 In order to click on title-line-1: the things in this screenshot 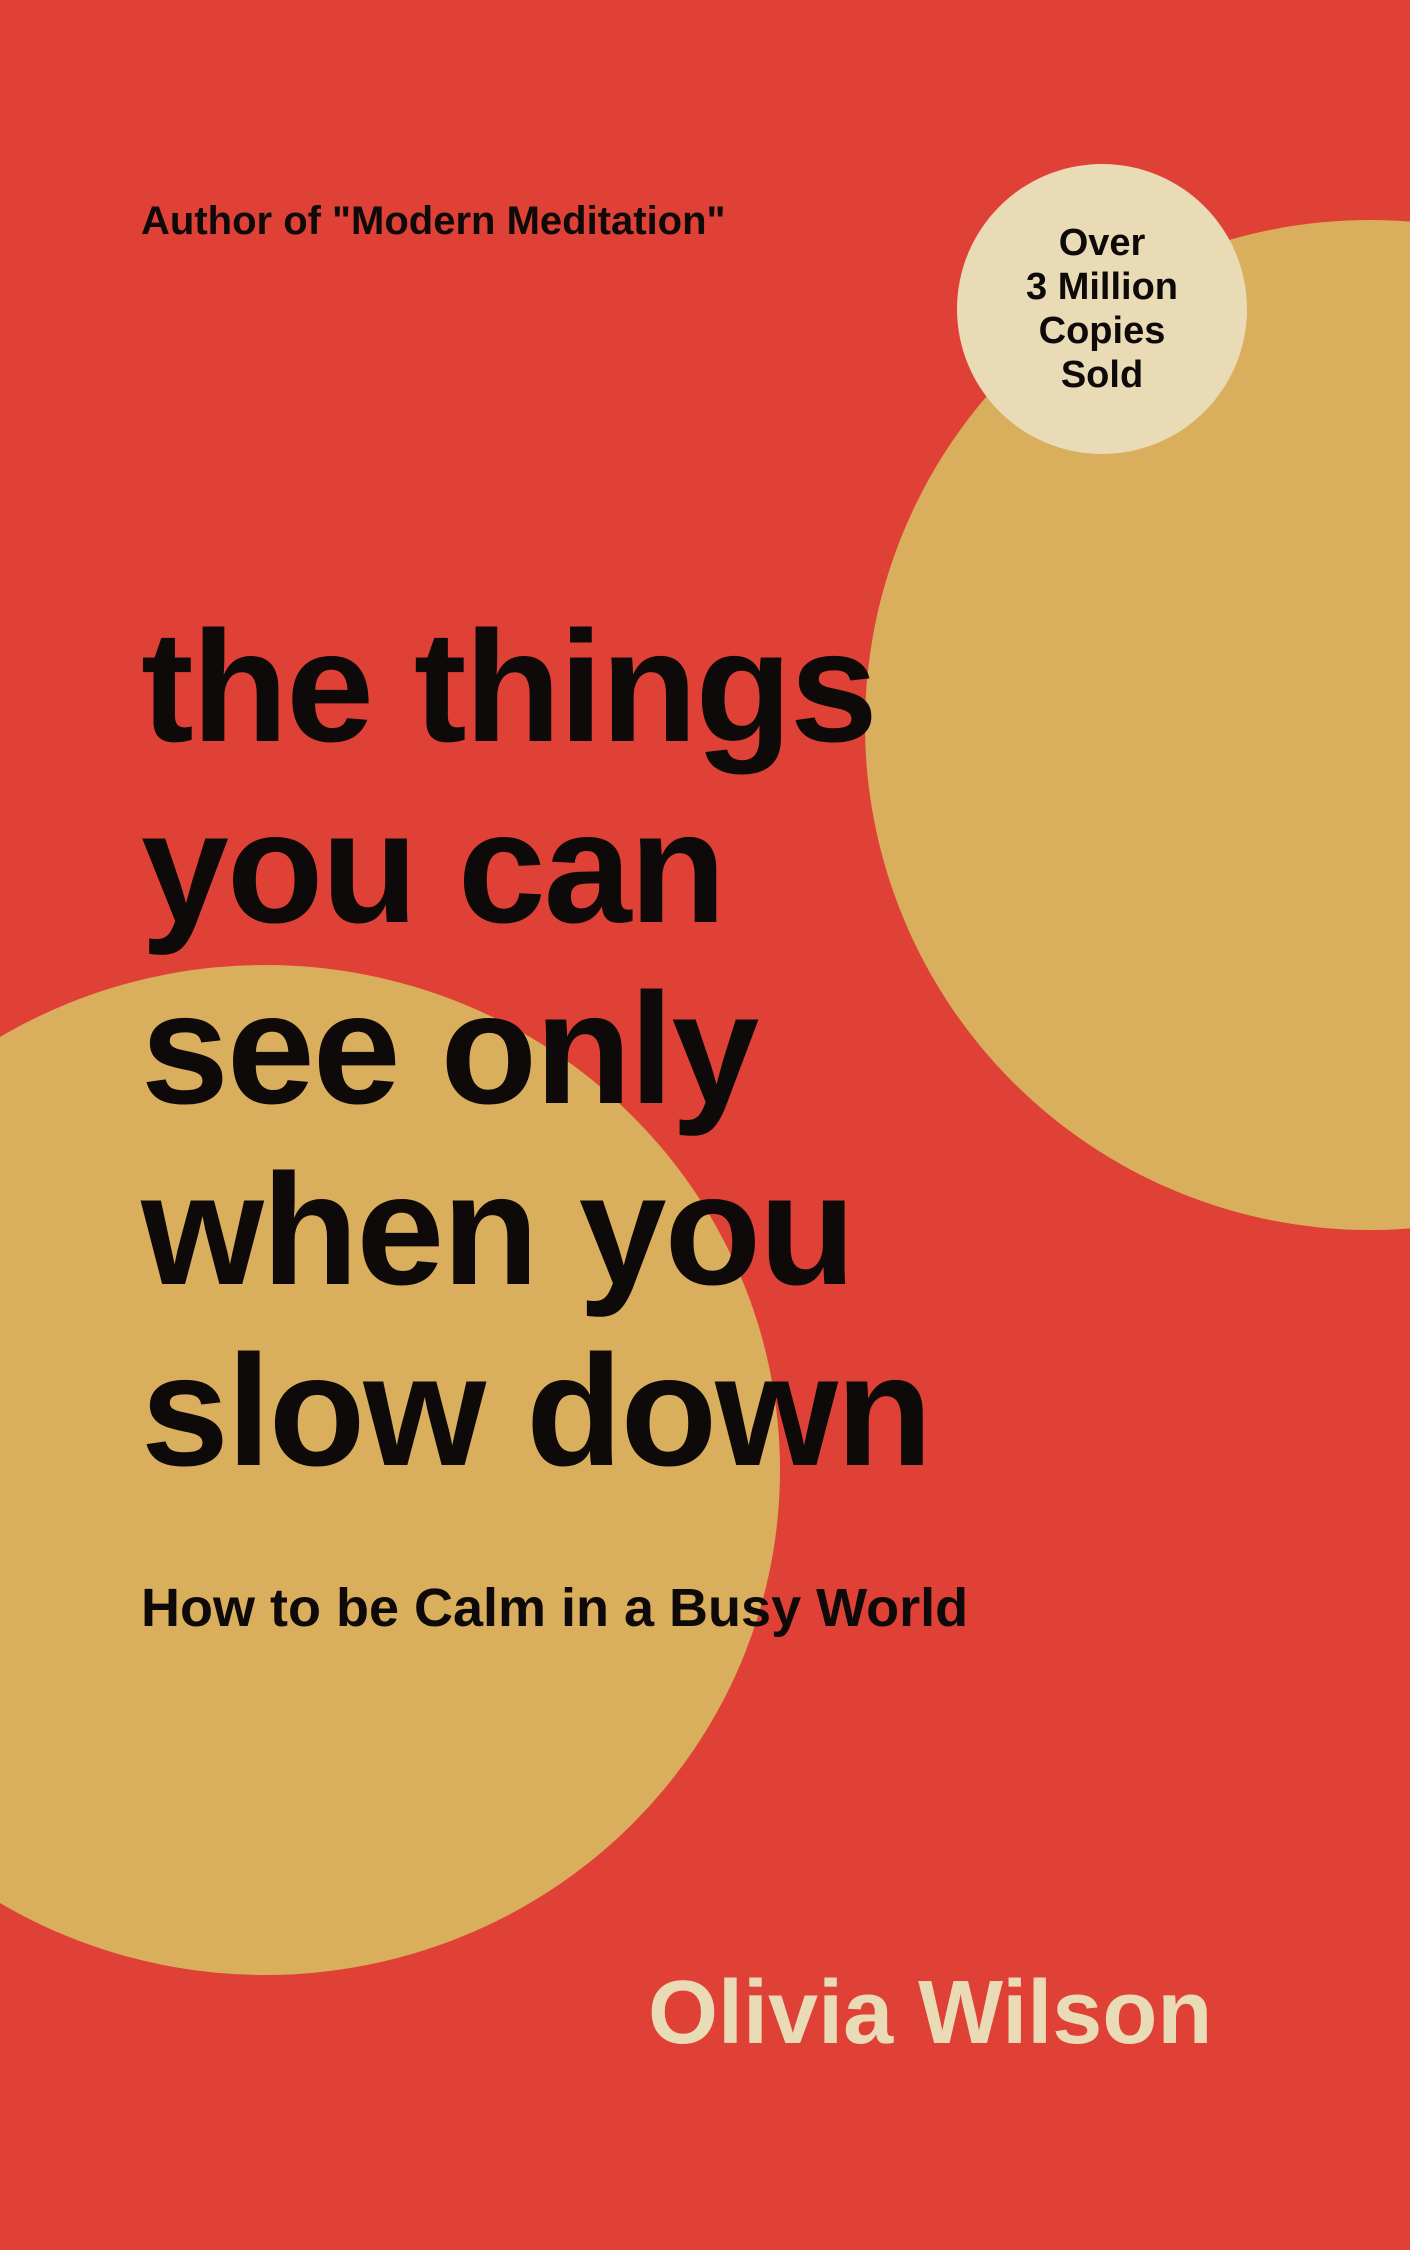, I will do `click(509, 687)`.